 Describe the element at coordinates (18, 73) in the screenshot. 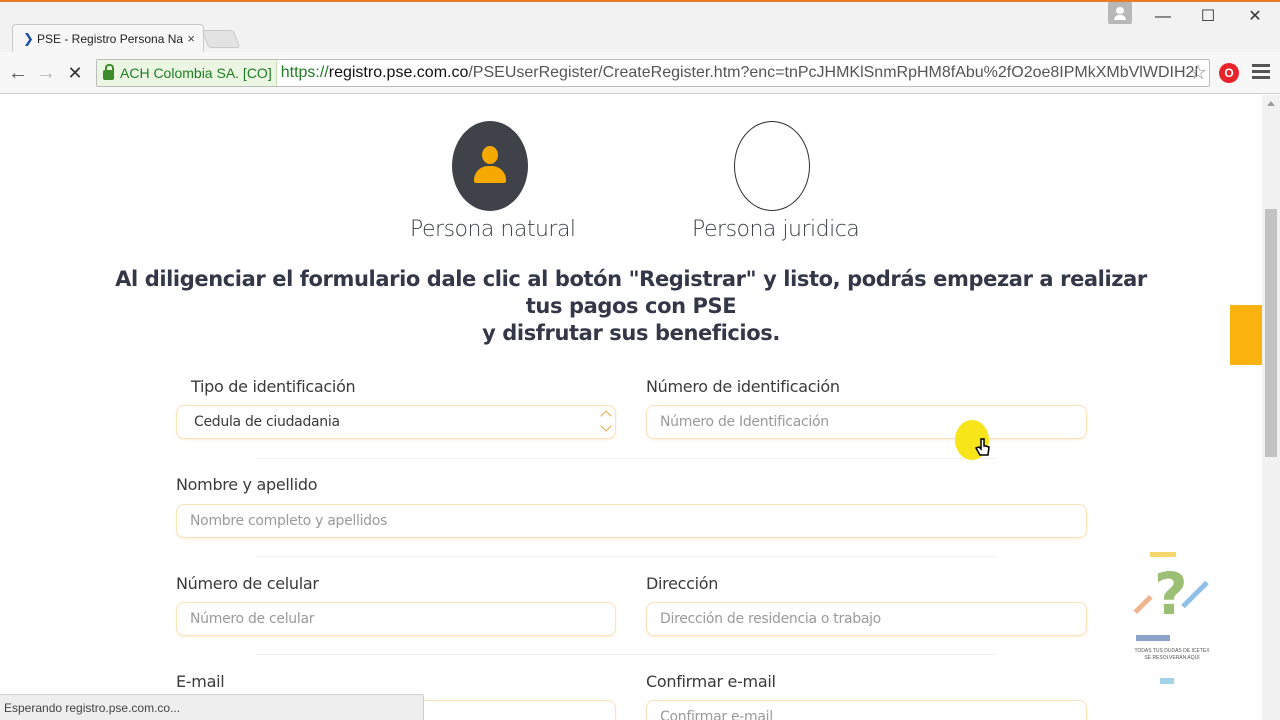

I see `back-button: ←` at that location.